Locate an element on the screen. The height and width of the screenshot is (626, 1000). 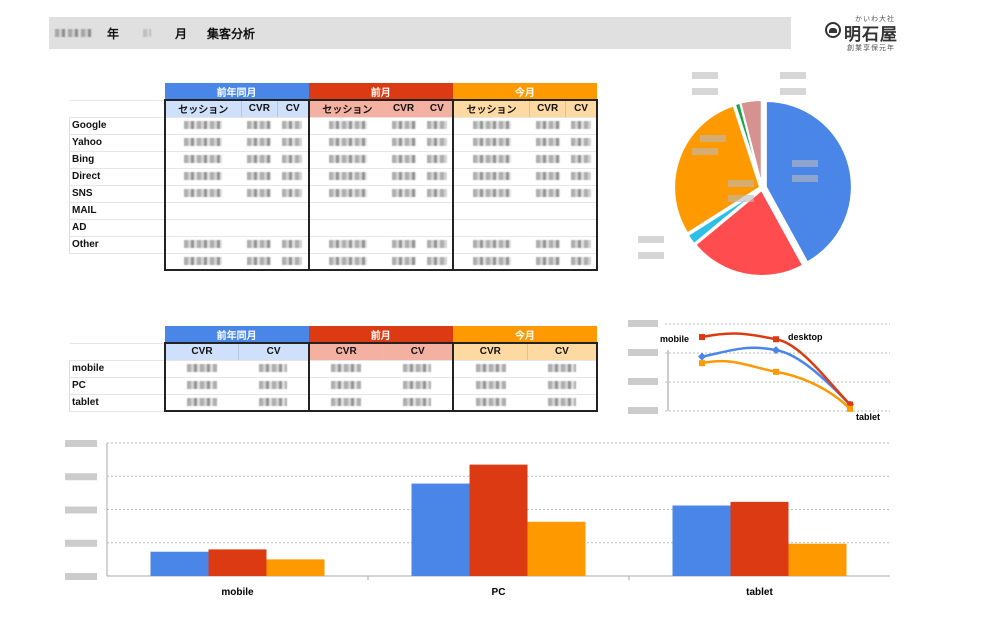
row-label: tablet is located at coordinates (117, 402).